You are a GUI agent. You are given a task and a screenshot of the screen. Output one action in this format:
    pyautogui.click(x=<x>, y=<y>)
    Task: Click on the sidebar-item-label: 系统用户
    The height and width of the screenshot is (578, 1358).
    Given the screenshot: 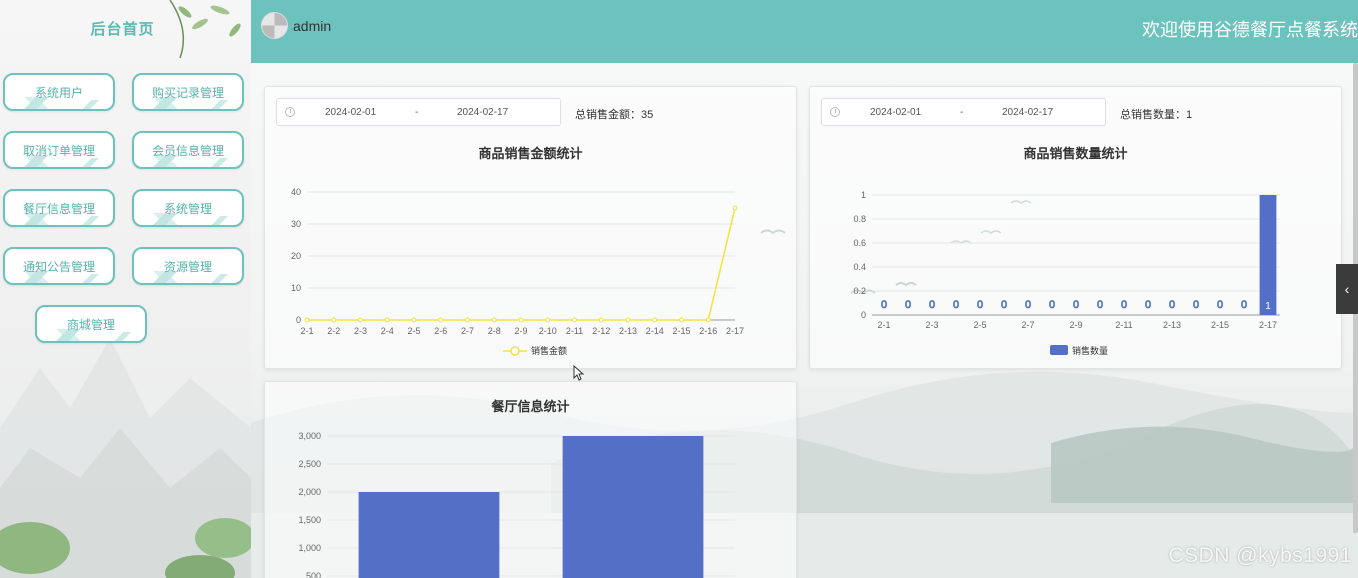 What is the action you would take?
    pyautogui.click(x=58, y=92)
    